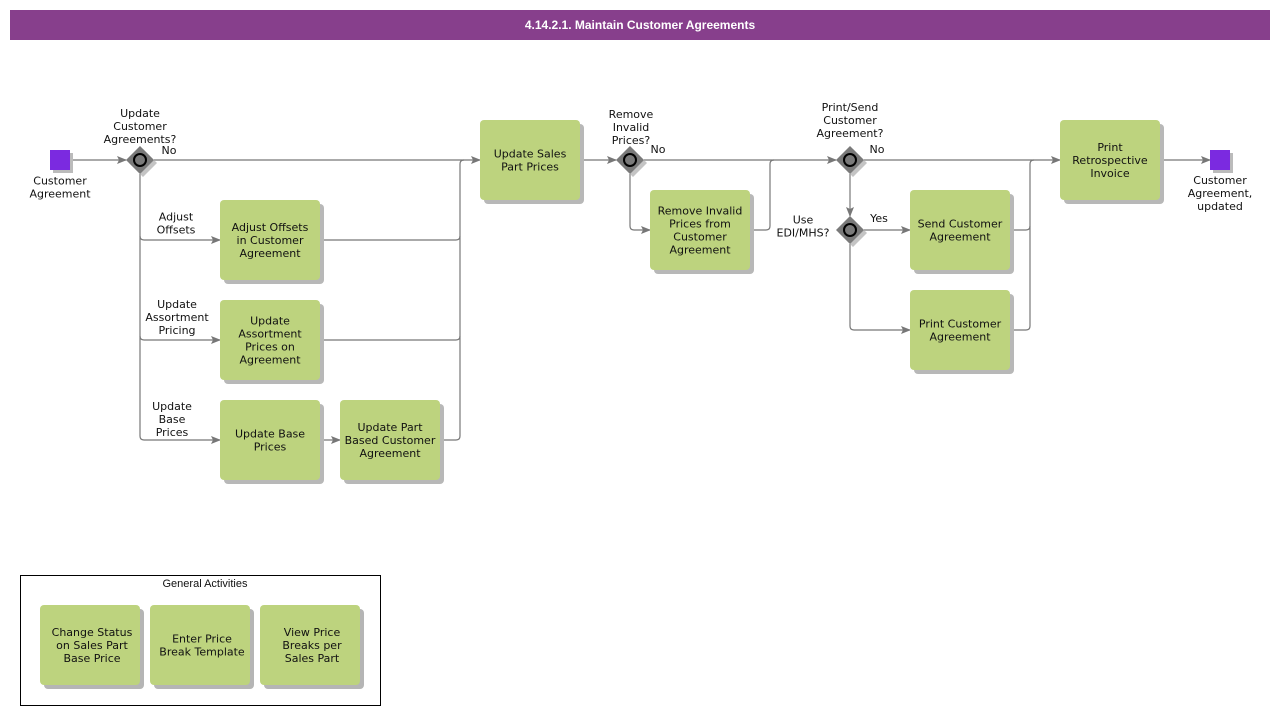  What do you see at coordinates (270, 321) in the screenshot?
I see `task-label-line: Update` at bounding box center [270, 321].